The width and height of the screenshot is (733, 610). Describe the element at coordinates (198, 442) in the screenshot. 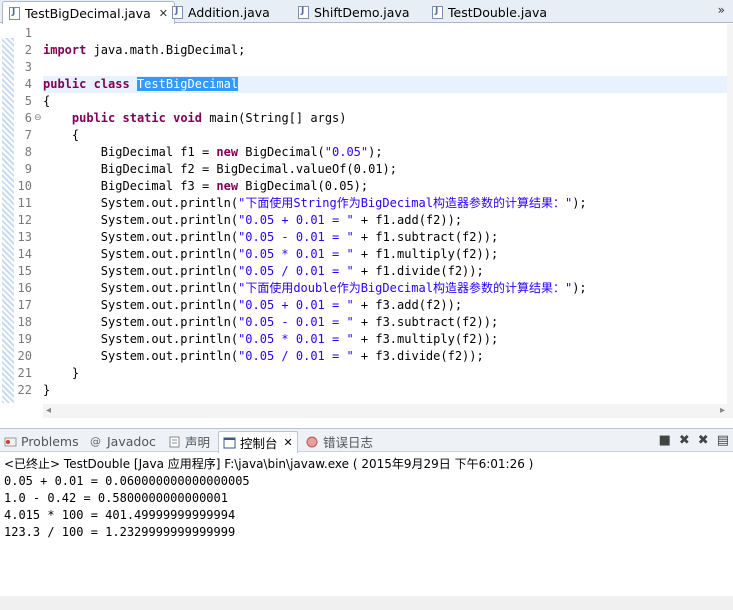

I see `tab-label: 声明` at that location.